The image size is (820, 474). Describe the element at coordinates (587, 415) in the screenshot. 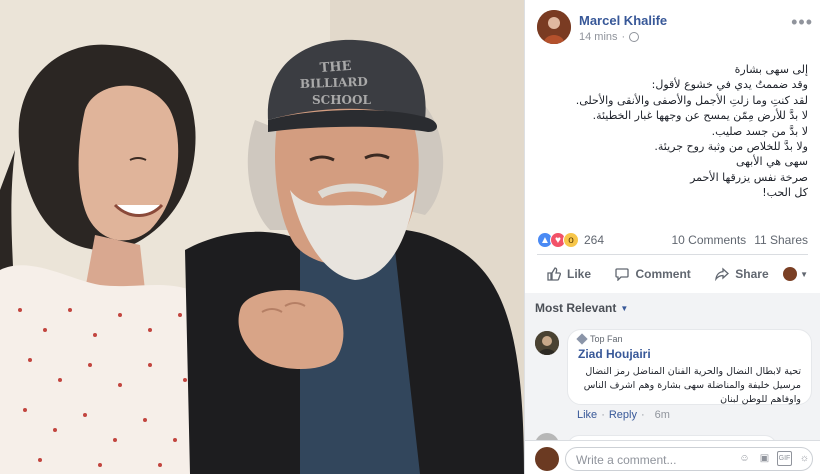

I see `comment-like-link: Like` at that location.